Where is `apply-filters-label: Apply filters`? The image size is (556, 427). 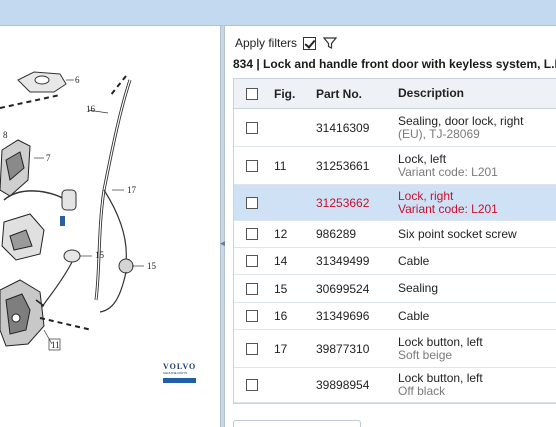
apply-filters-label: Apply filters is located at coordinates (266, 43).